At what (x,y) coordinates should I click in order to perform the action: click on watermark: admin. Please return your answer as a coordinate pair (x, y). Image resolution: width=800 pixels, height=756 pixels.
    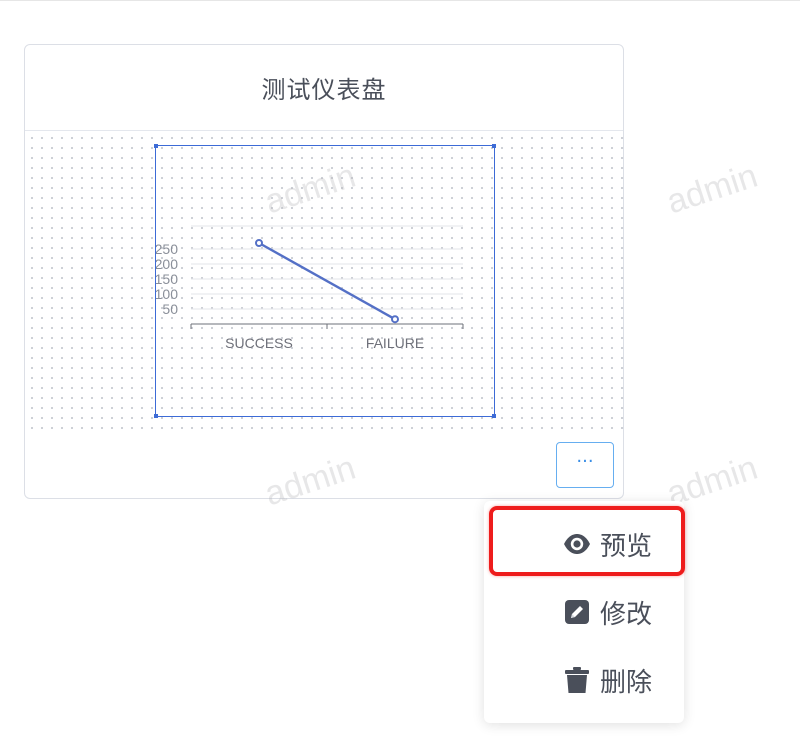
    Looking at the image, I should click on (712, 189).